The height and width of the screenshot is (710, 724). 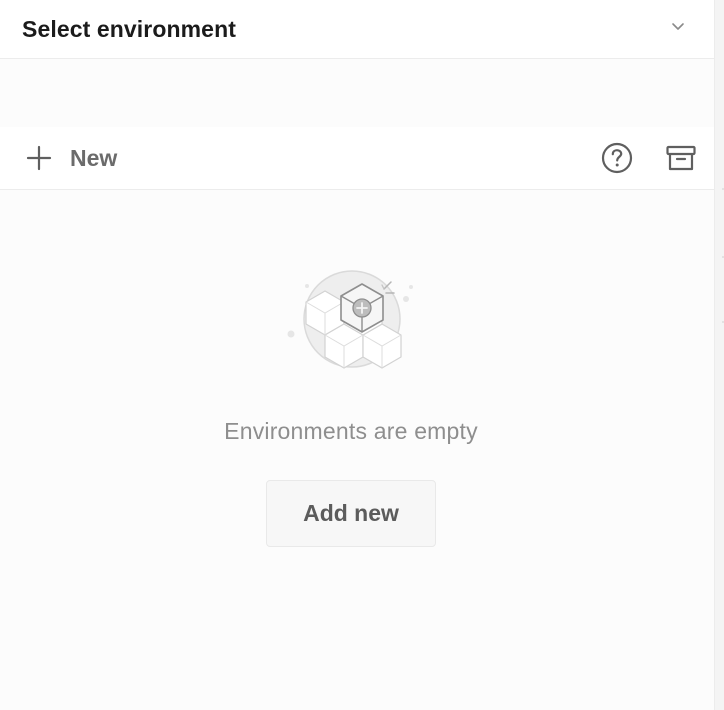 I want to click on chevron-down-icon, so click(x=678, y=26).